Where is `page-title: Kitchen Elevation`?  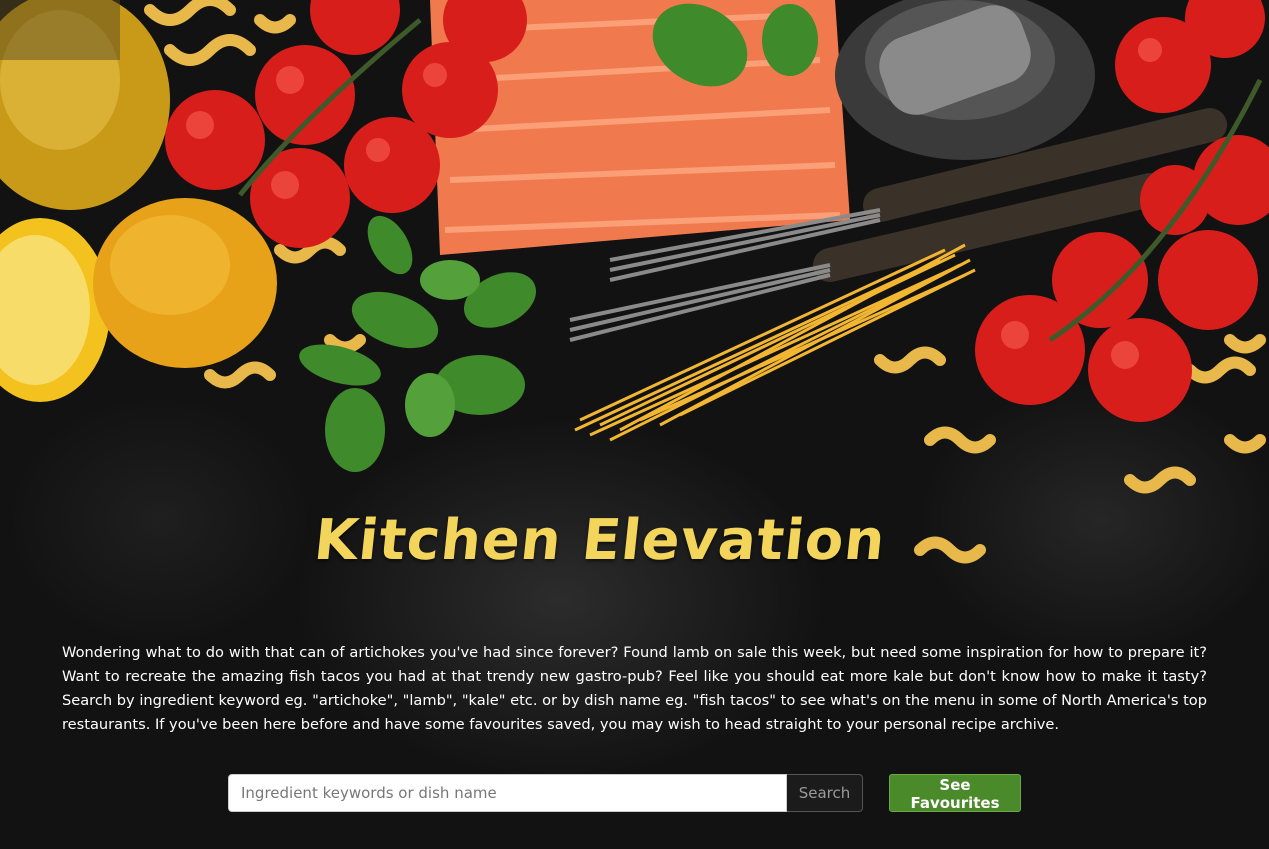
page-title: Kitchen Elevation is located at coordinates (600, 540).